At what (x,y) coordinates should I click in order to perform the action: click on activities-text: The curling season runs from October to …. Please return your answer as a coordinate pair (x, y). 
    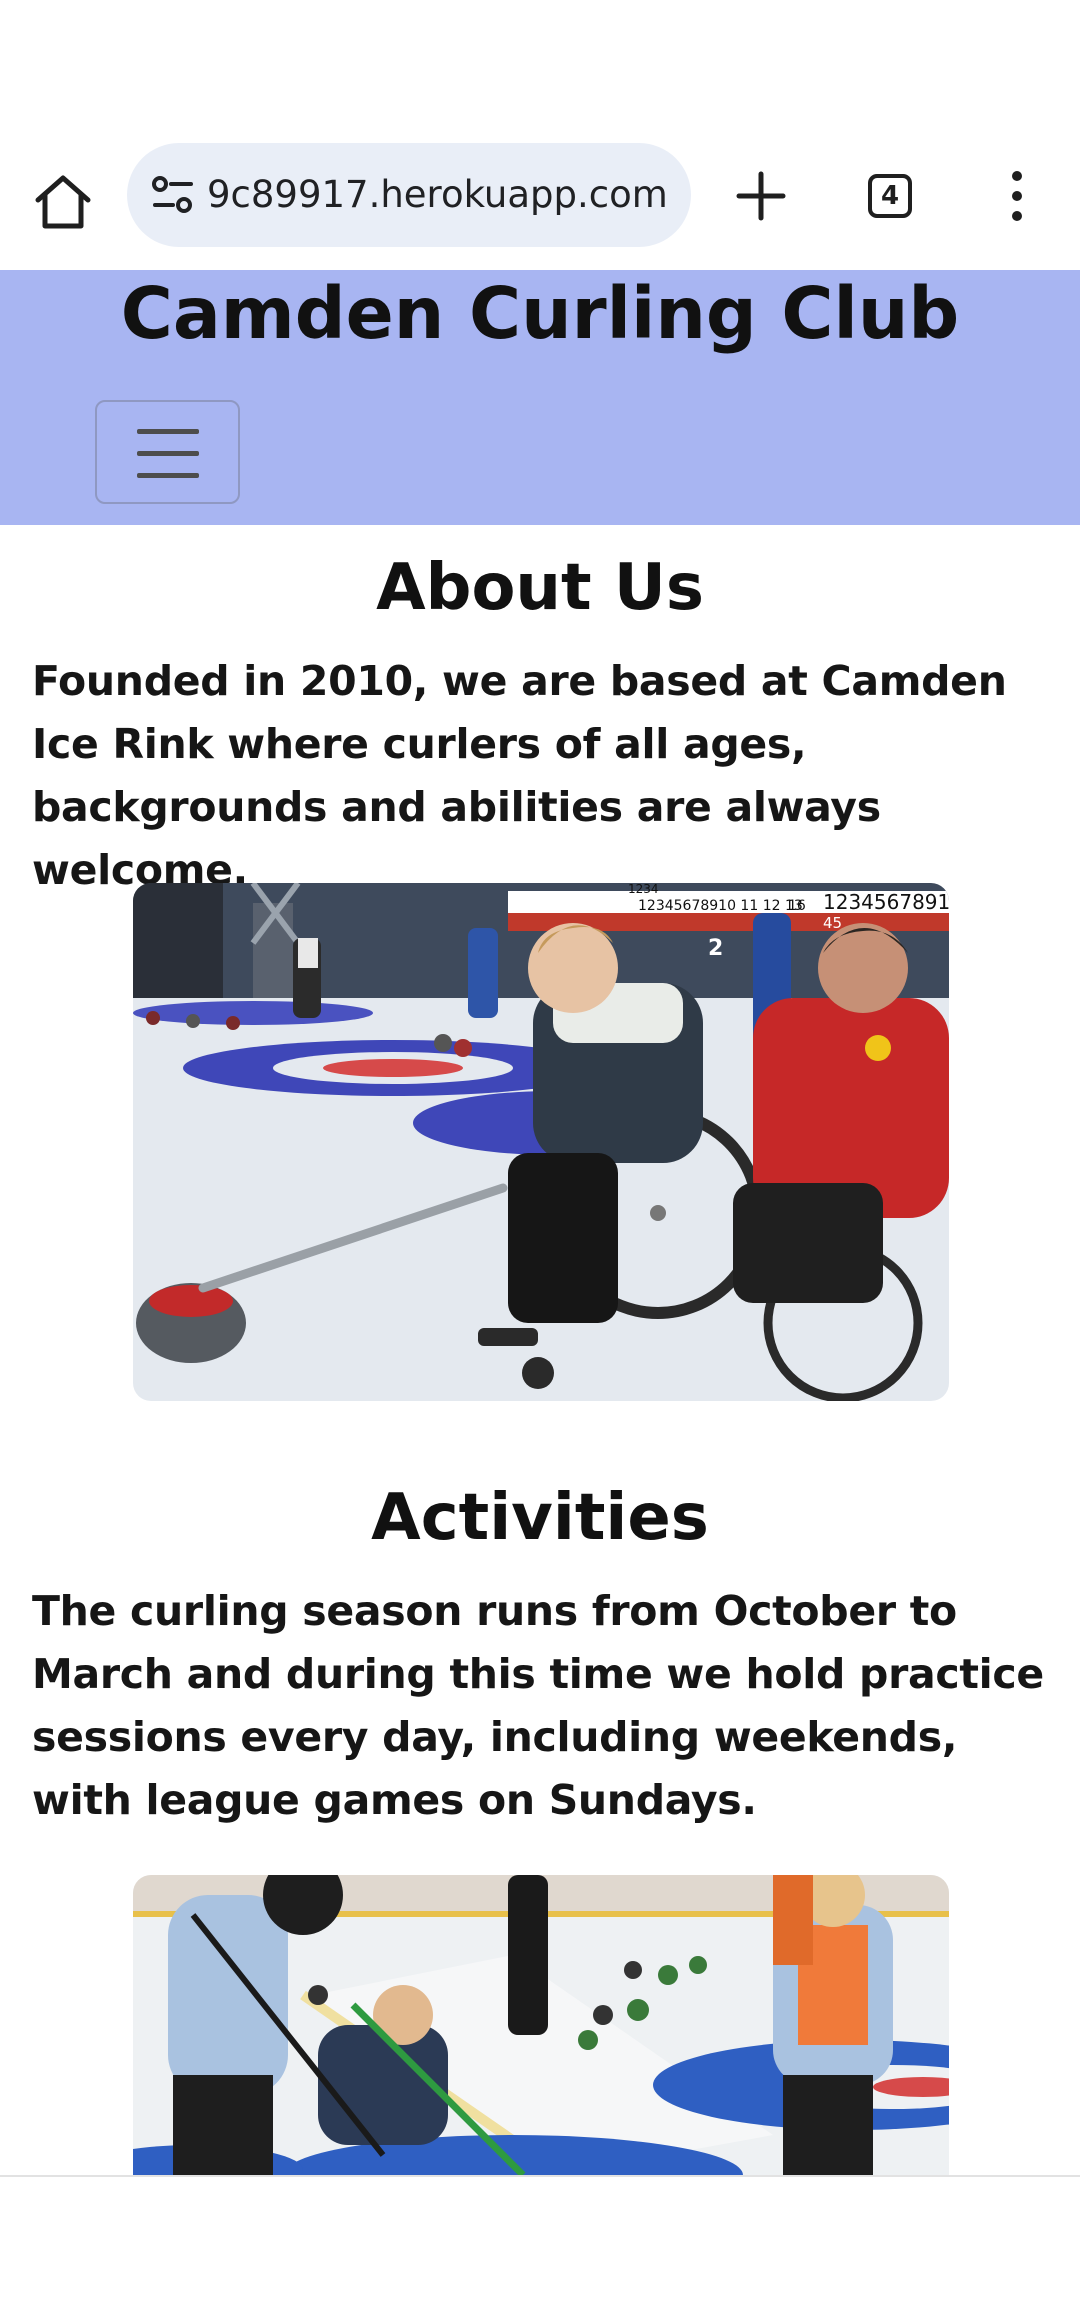
    Looking at the image, I should click on (538, 1705).